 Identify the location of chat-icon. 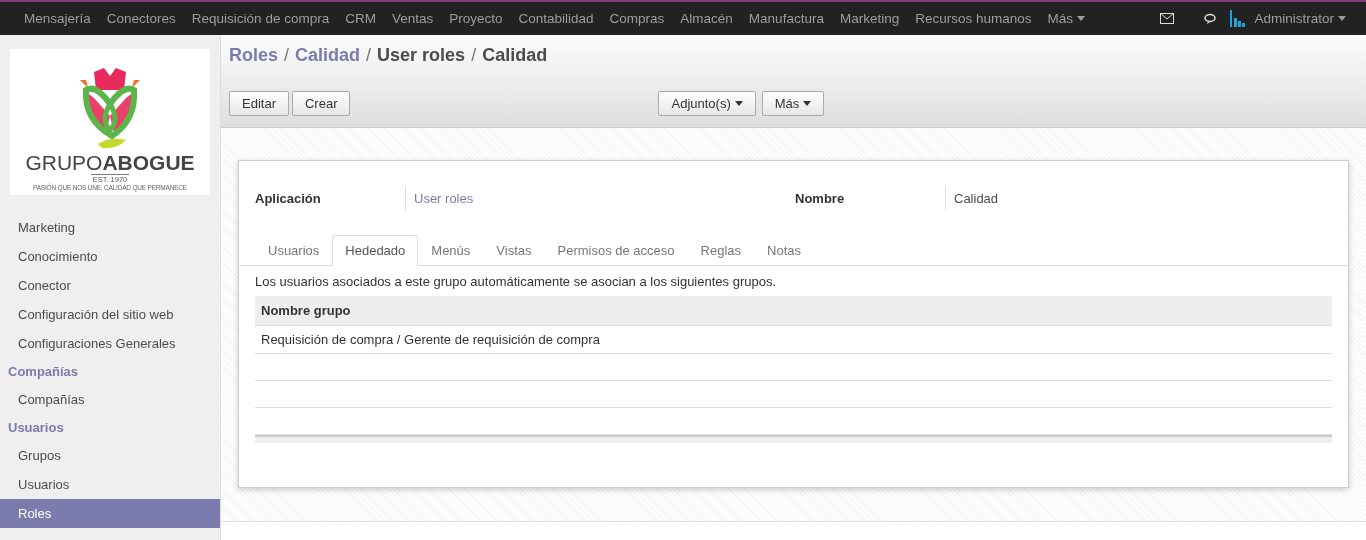
(1211, 18).